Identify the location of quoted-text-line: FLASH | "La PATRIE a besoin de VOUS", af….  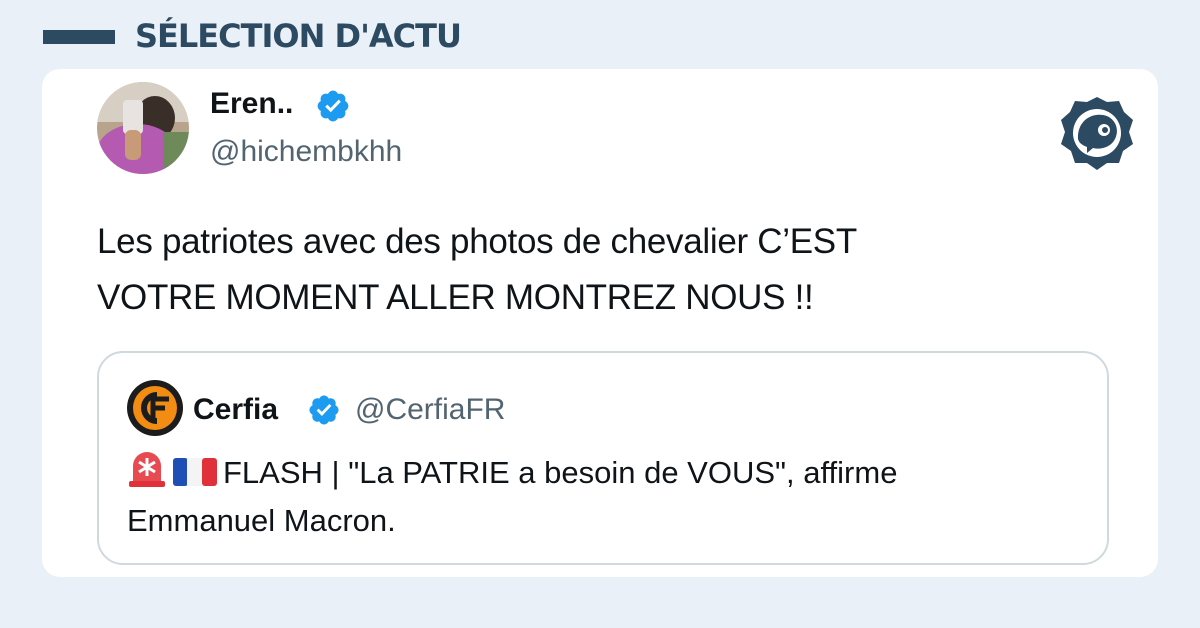
(607, 473).